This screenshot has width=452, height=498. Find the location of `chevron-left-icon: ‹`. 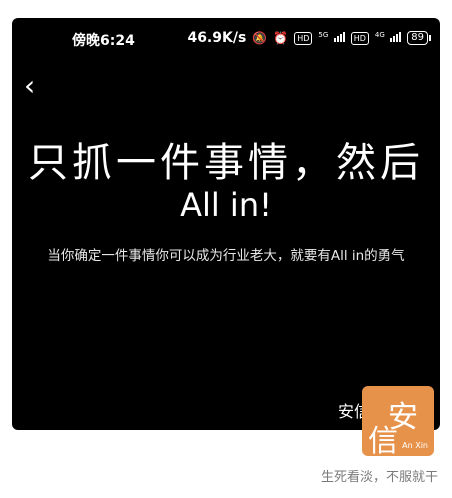

chevron-left-icon: ‹ is located at coordinates (38, 86).